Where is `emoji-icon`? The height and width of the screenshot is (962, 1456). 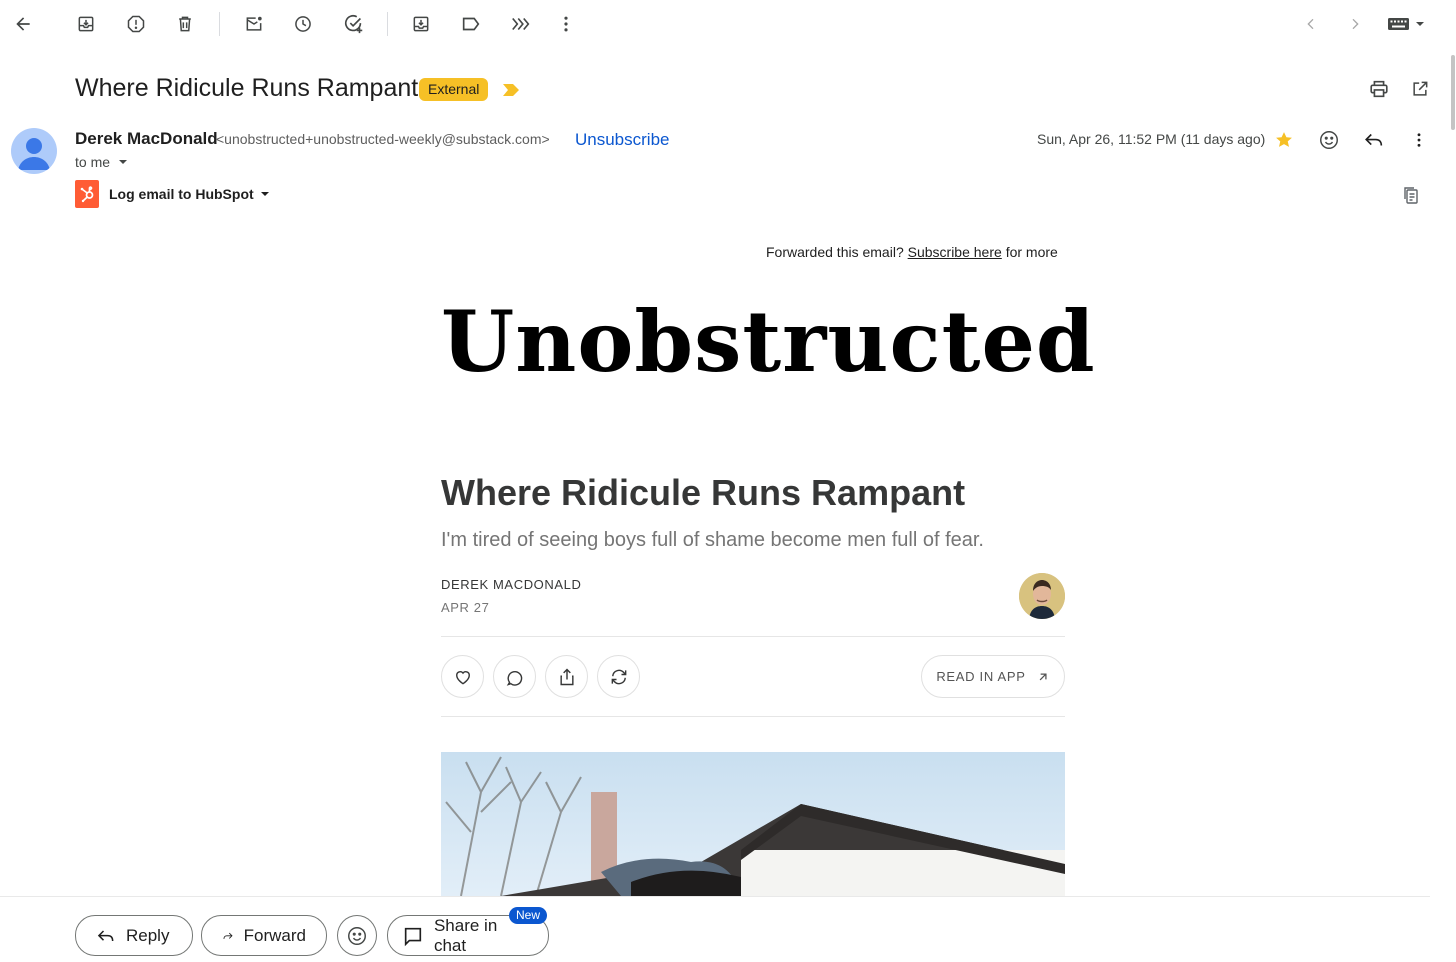
emoji-icon is located at coordinates (357, 935).